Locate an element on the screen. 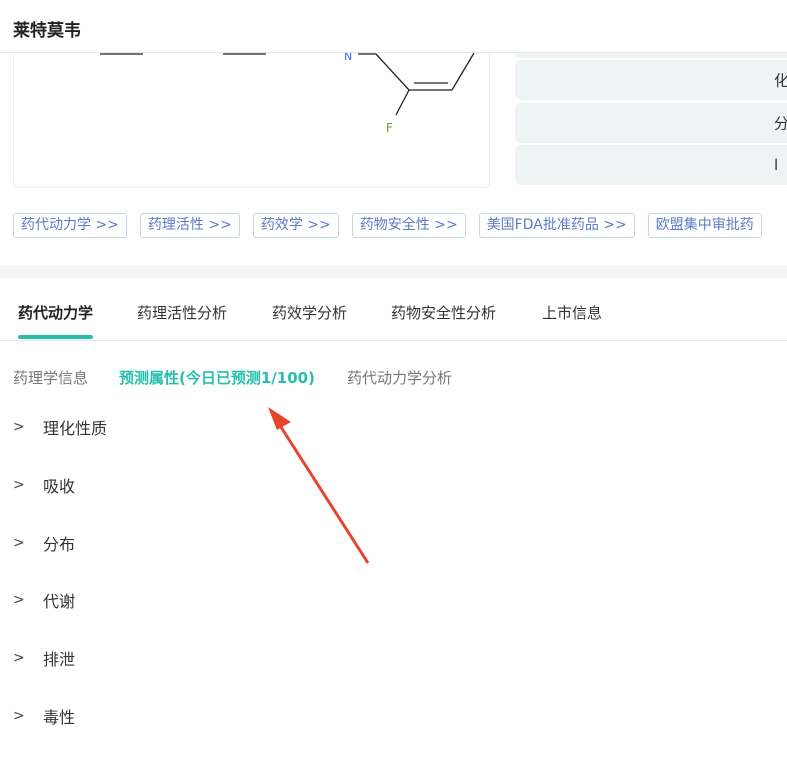 This screenshot has height=763, width=787. tag-ema: 欧盟集中审批药 is located at coordinates (704, 225).